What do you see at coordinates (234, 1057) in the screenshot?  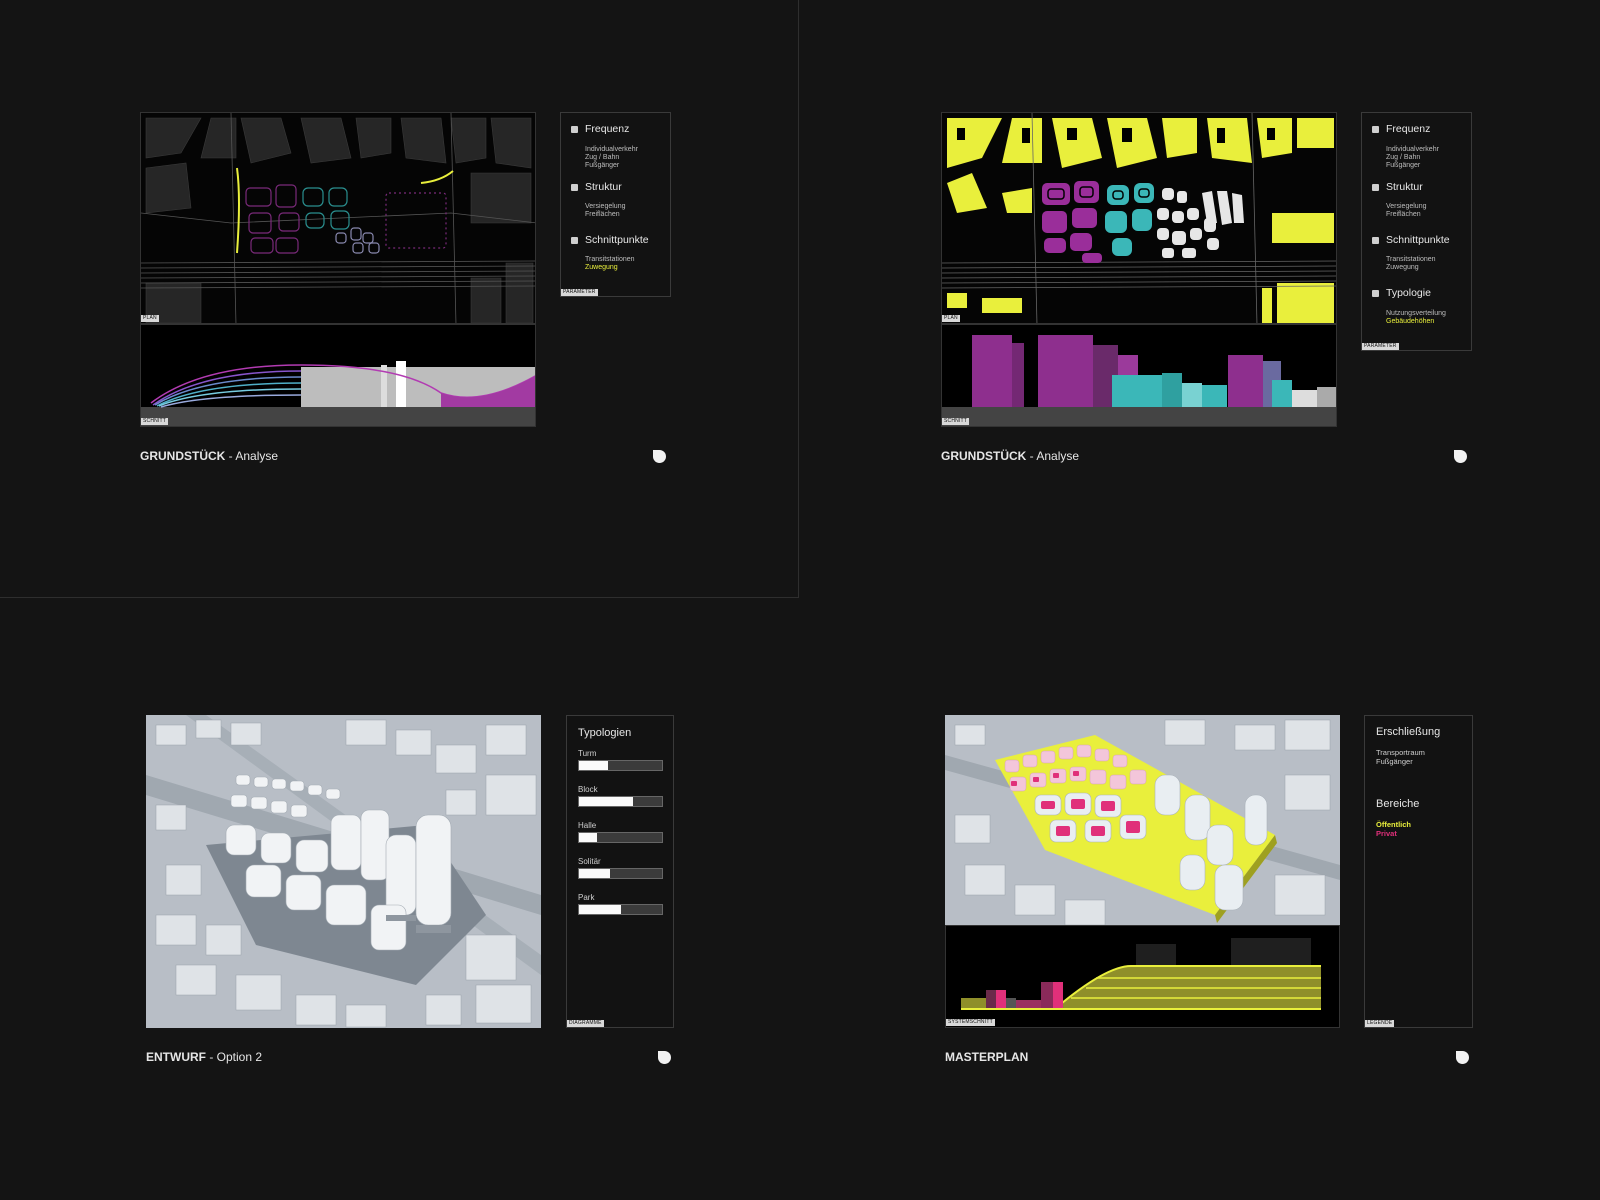 I see `caption-rest: - Option 2` at bounding box center [234, 1057].